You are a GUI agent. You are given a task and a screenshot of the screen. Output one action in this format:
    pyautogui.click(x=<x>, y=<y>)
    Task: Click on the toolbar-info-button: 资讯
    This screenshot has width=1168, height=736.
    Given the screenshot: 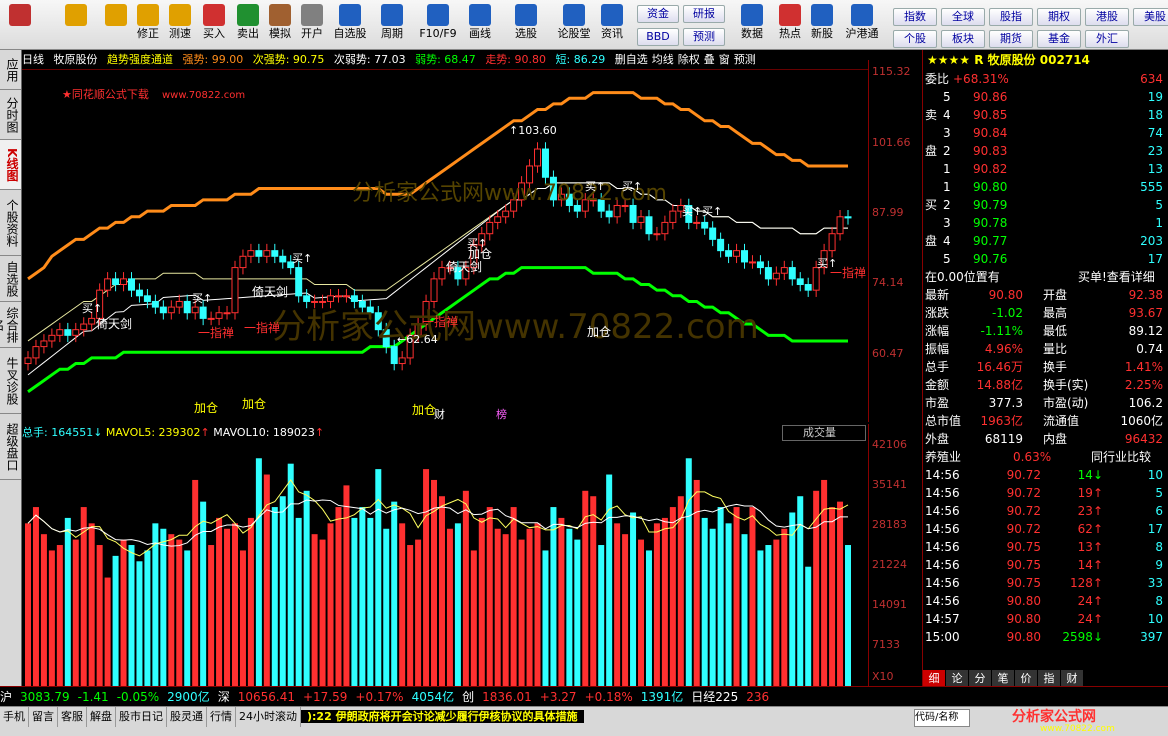 What is the action you would take?
    pyautogui.click(x=612, y=25)
    